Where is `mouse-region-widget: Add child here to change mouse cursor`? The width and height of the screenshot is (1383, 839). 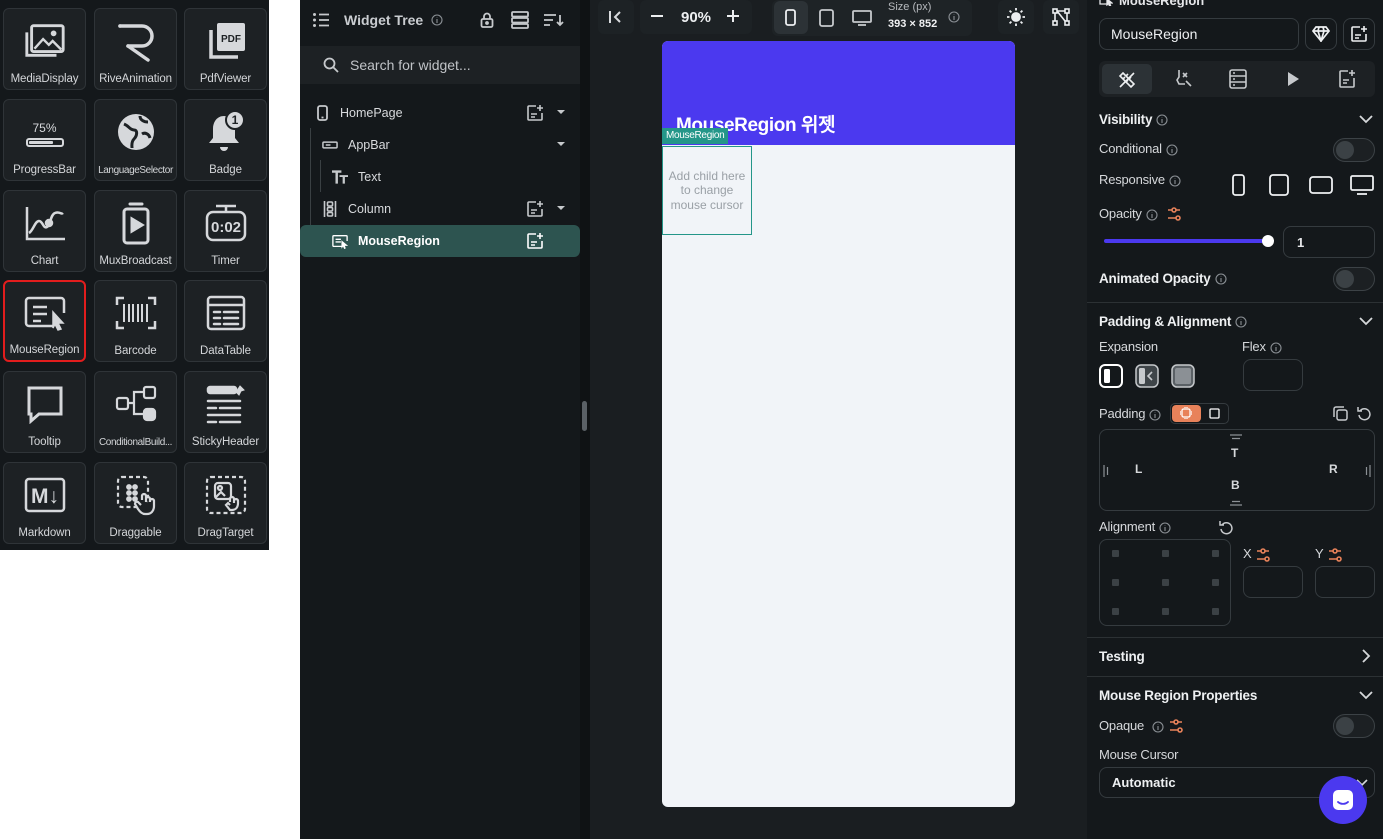 mouse-region-widget: Add child here to change mouse cursor is located at coordinates (707, 190).